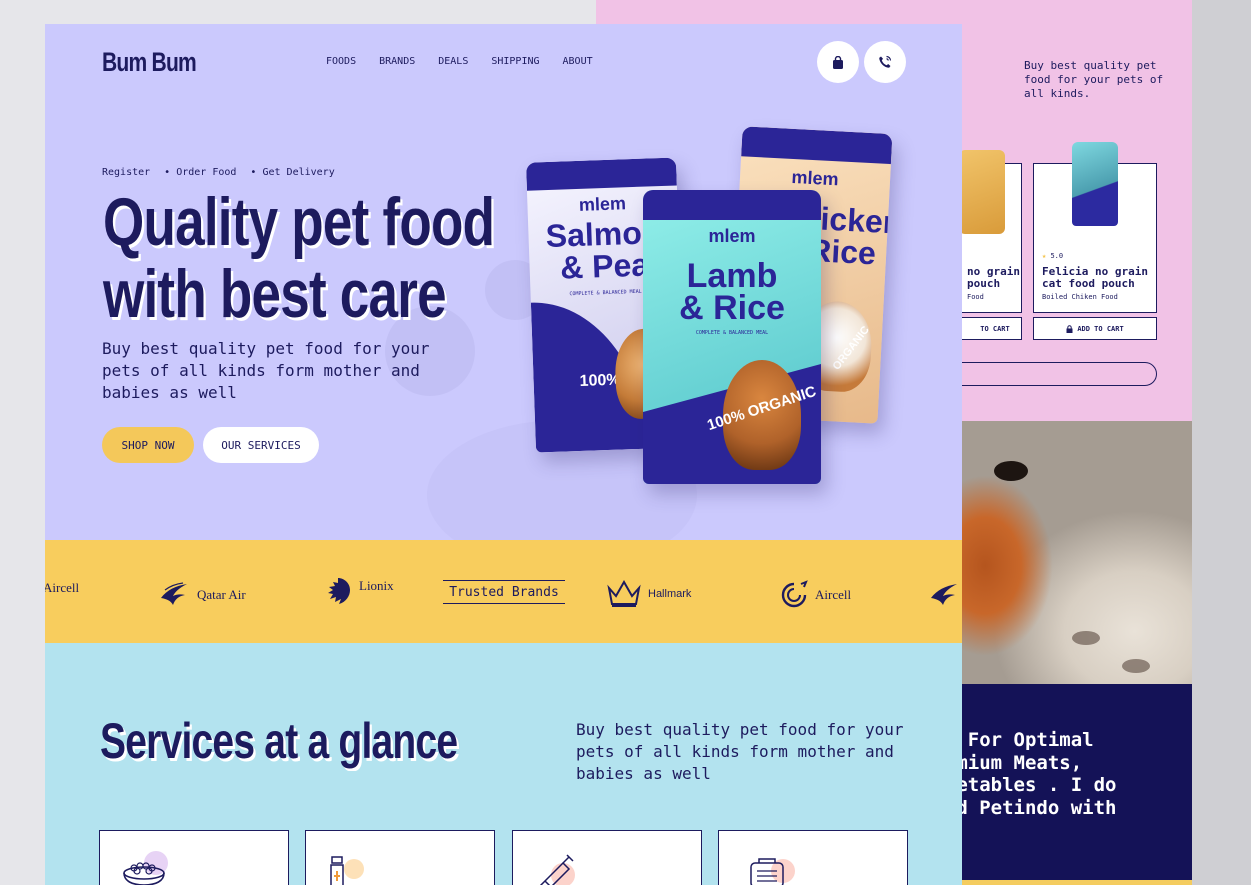 The width and height of the screenshot is (1251, 885). I want to click on hero-title-line1: Quality pet food, so click(299, 222).